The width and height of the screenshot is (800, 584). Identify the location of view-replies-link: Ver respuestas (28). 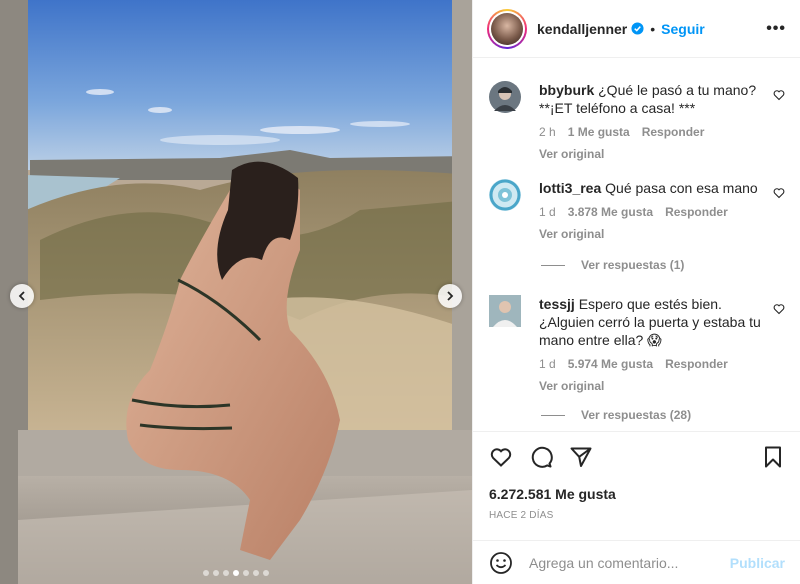
(616, 415).